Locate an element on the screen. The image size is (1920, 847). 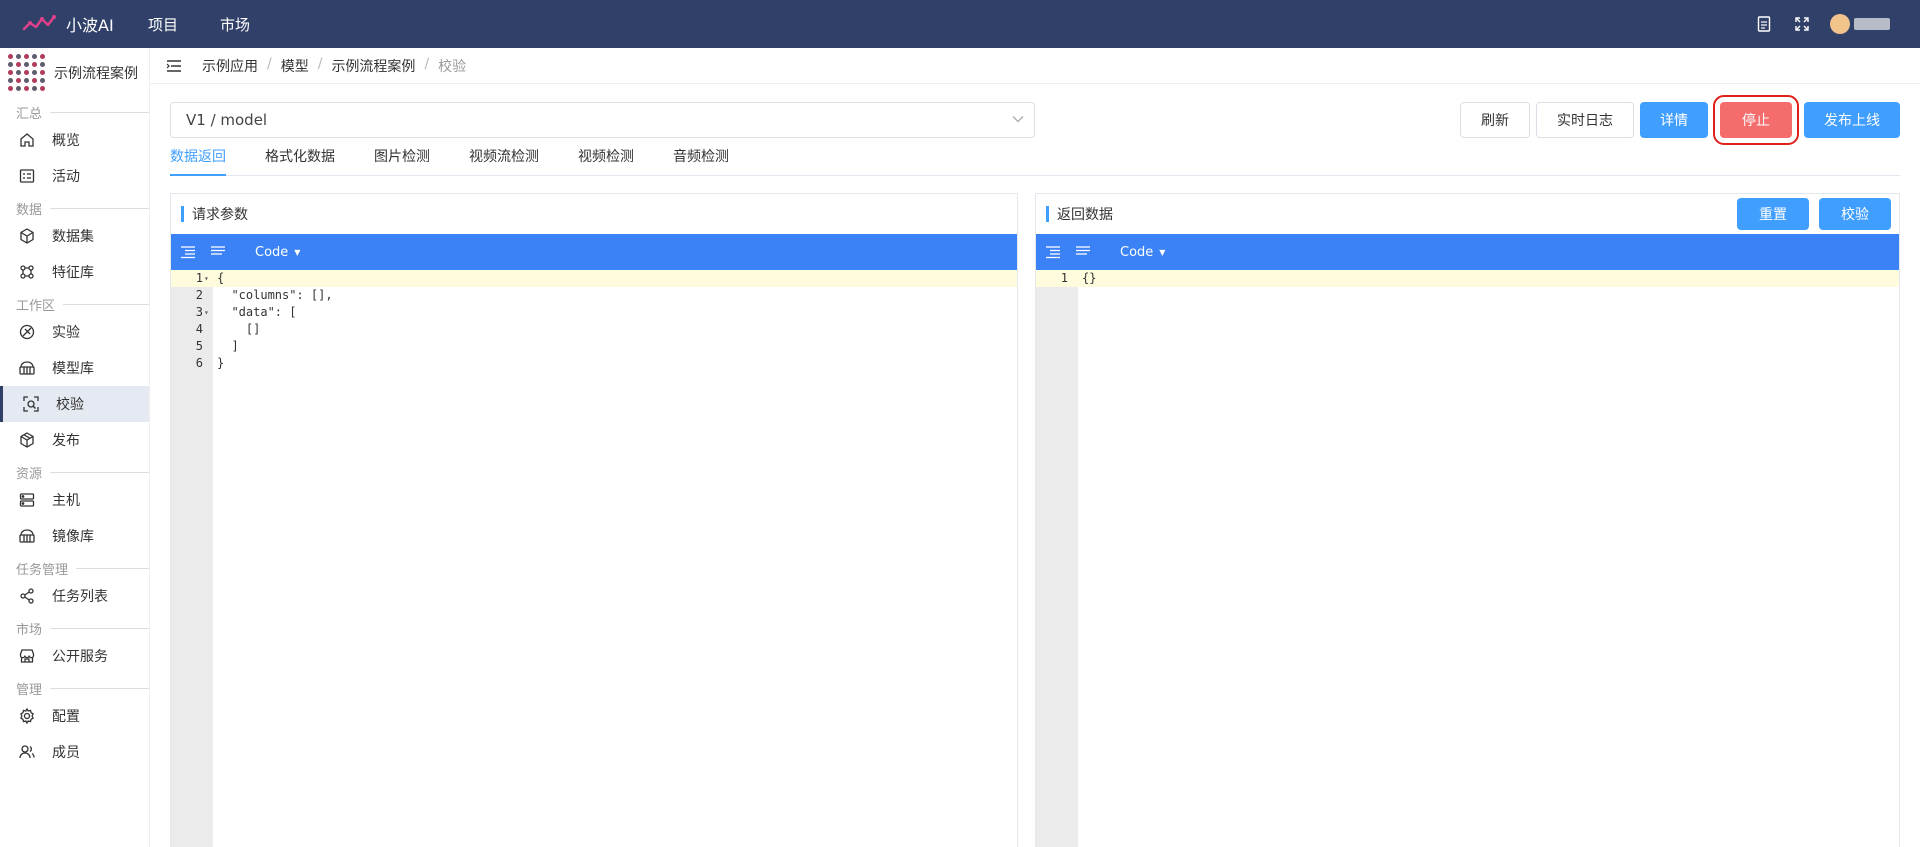
tab-video-stream-detection: 视频流检测 is located at coordinates (504, 161).